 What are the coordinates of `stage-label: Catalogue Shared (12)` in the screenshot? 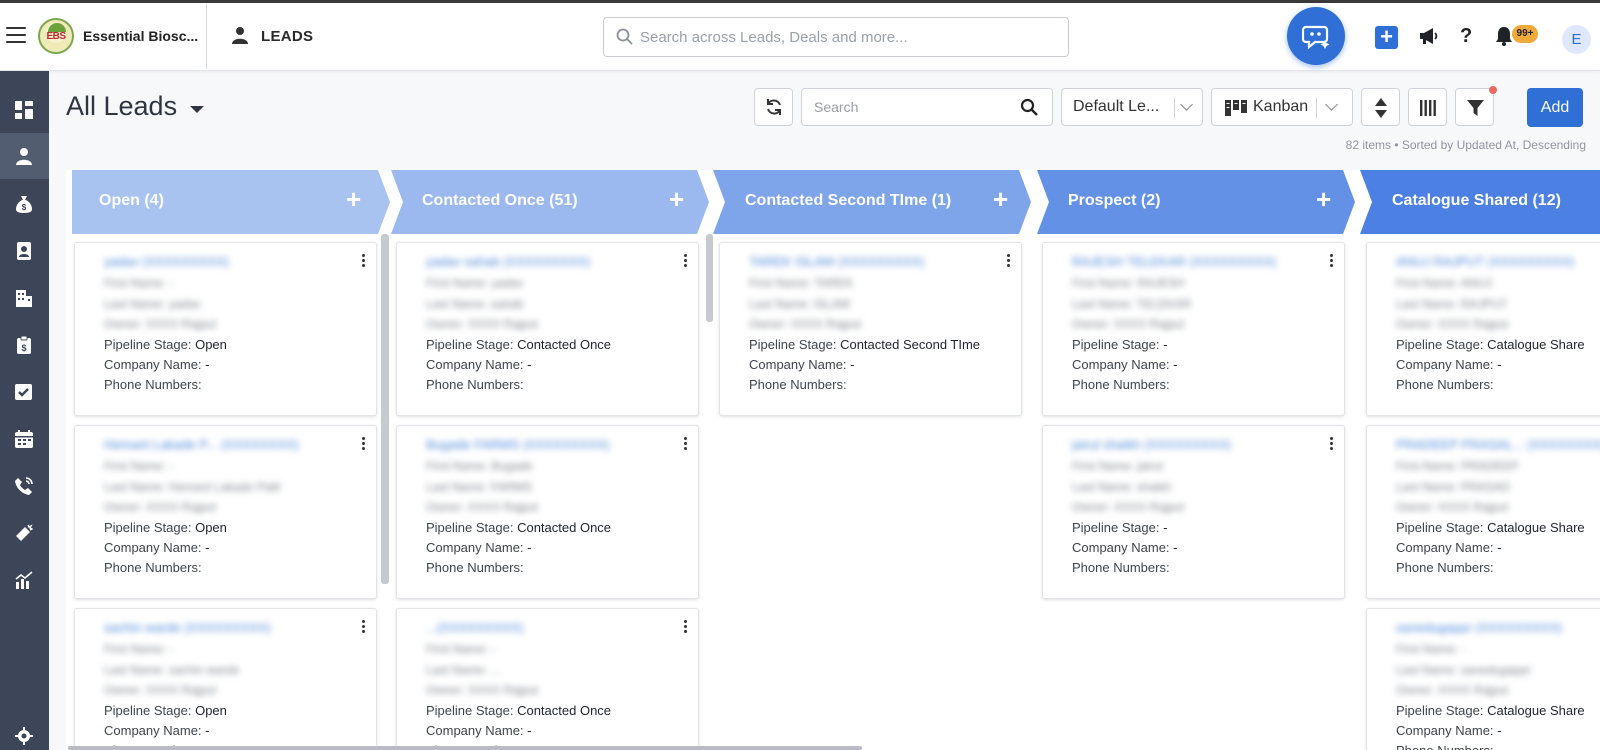 It's located at (1476, 200).